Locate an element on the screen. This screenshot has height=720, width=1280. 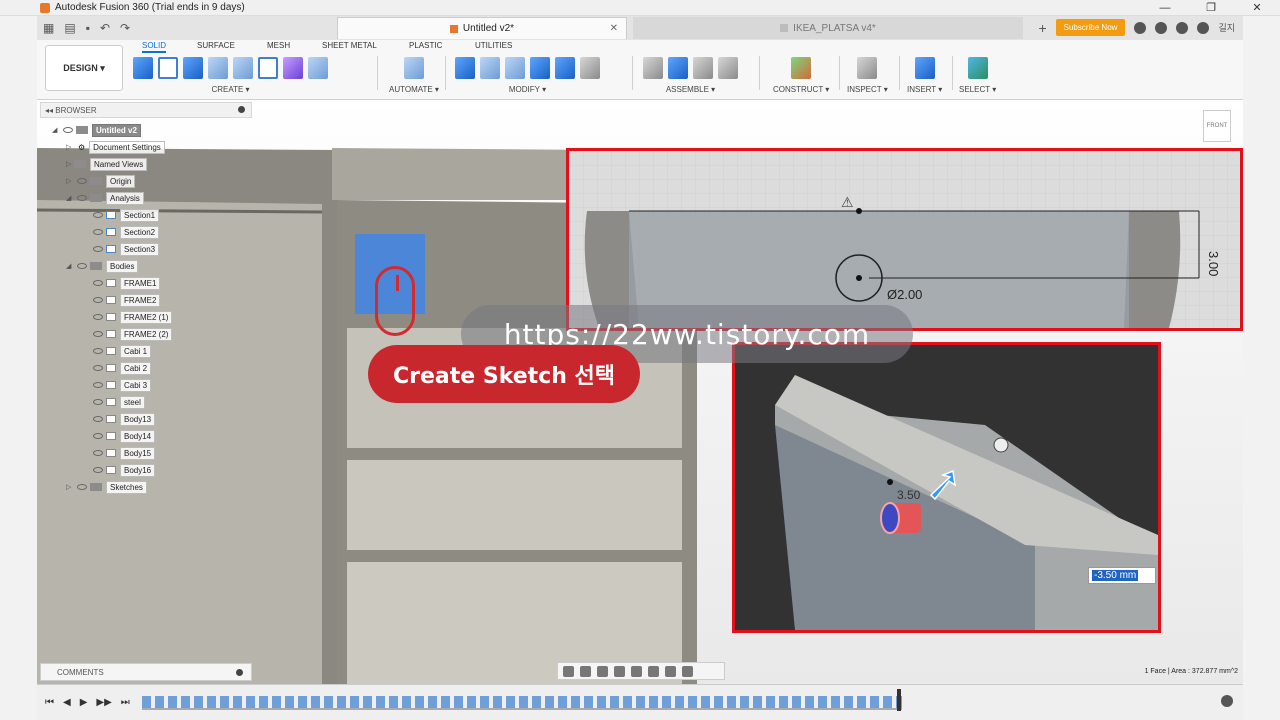
tree-node-body: FRAME2 (2) is located at coordinates (131, 334).